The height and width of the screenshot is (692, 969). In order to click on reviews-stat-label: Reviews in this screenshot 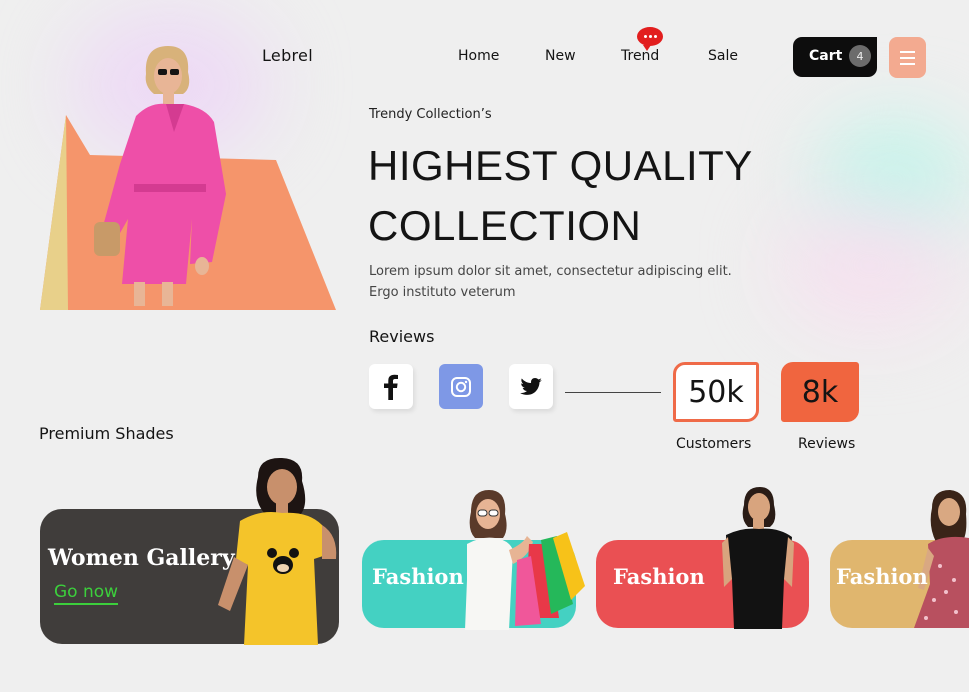, I will do `click(827, 444)`.